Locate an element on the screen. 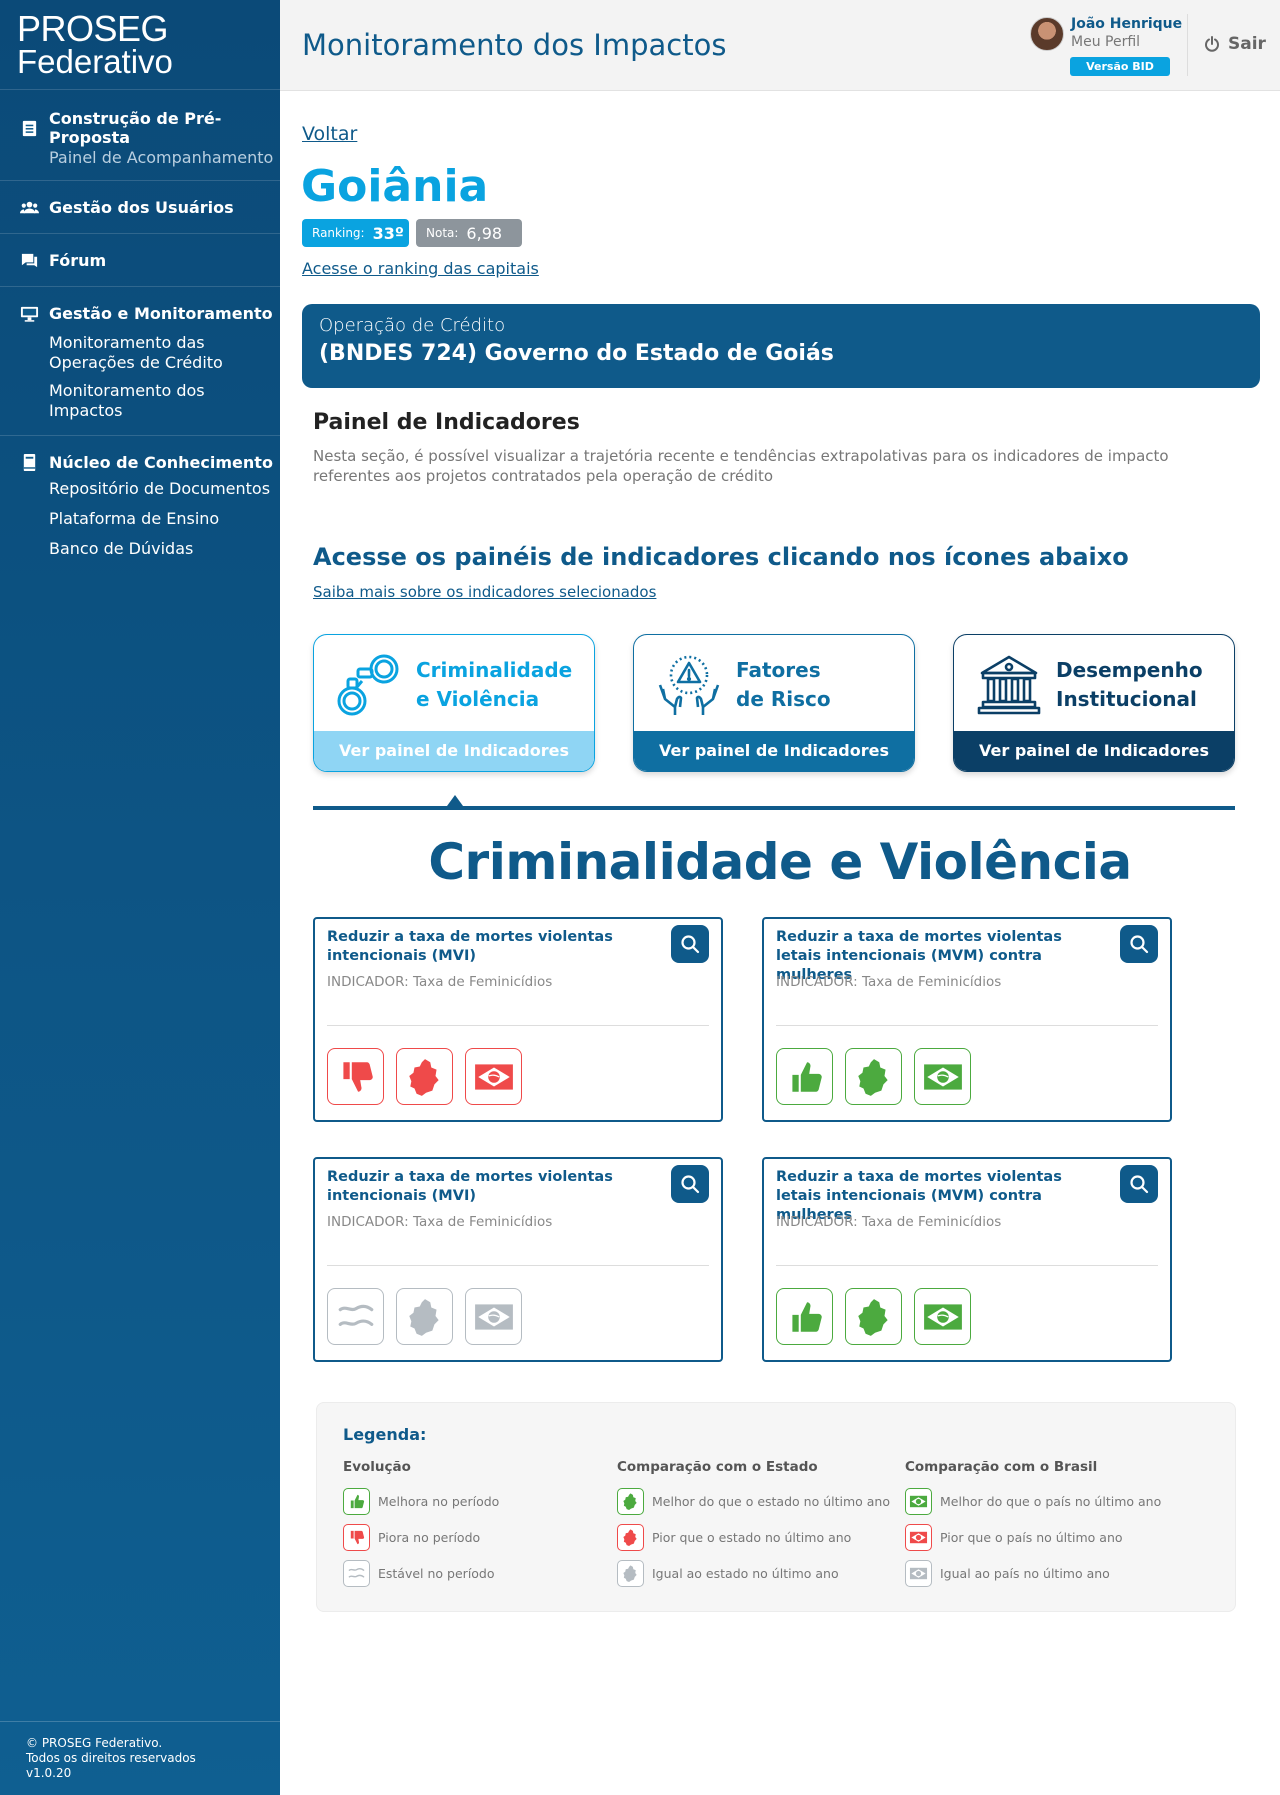 The width and height of the screenshot is (1280, 1795). operation-label: Operação de Crédito is located at coordinates (412, 325).